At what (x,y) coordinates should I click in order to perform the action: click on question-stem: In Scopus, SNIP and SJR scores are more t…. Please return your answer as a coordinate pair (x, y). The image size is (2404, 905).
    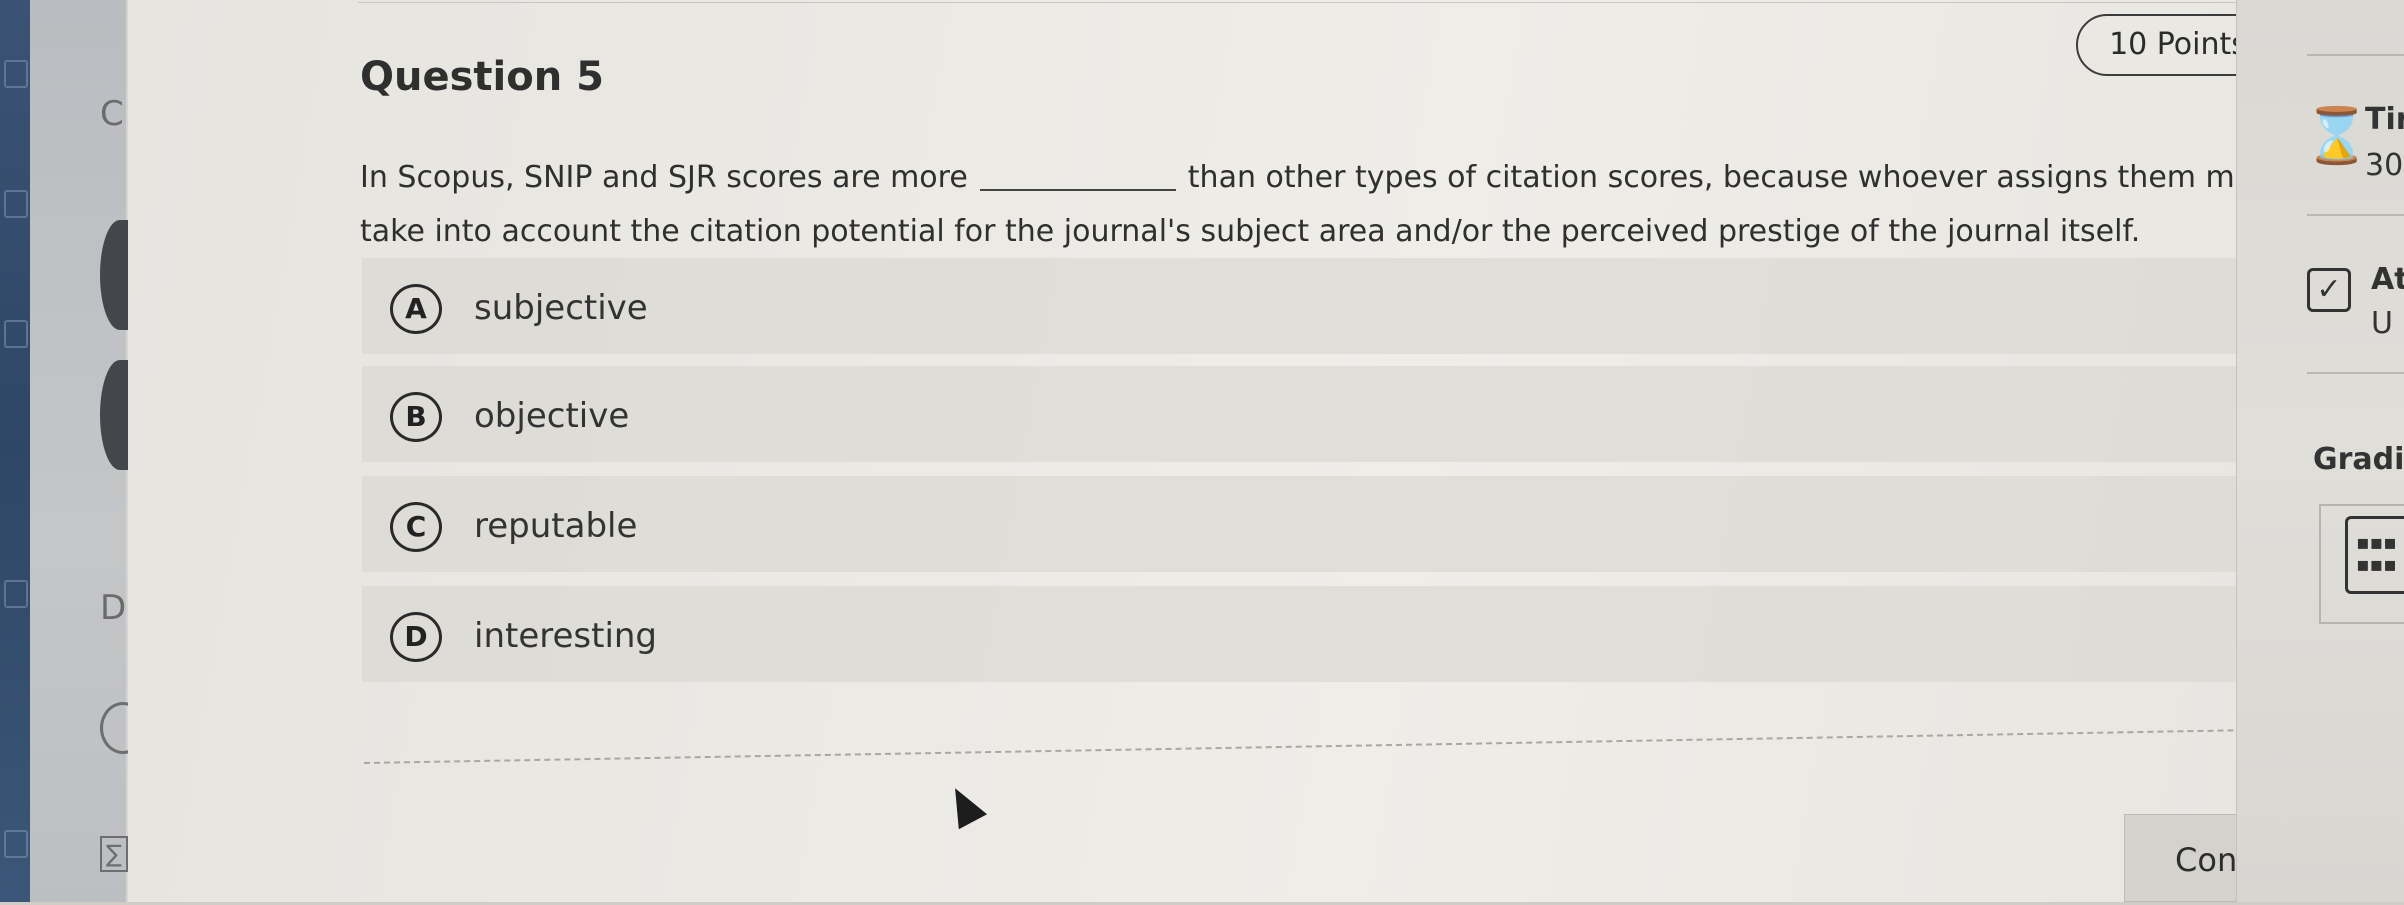
    Looking at the image, I should click on (1335, 205).